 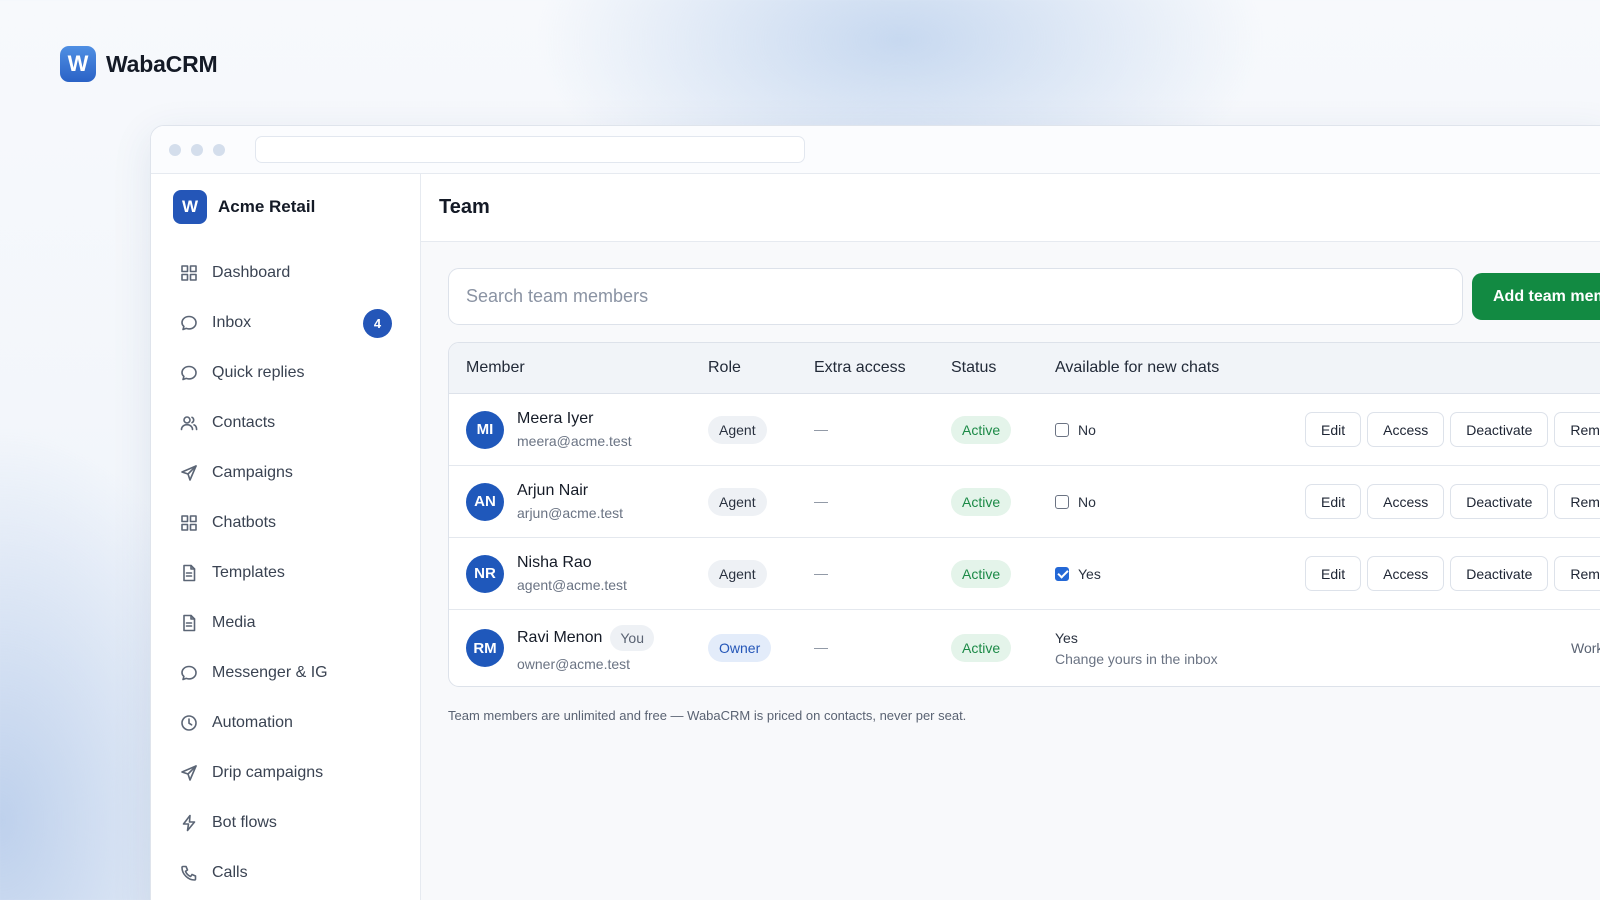 I want to click on sidebar-item-label: Drip campaigns, so click(x=268, y=772).